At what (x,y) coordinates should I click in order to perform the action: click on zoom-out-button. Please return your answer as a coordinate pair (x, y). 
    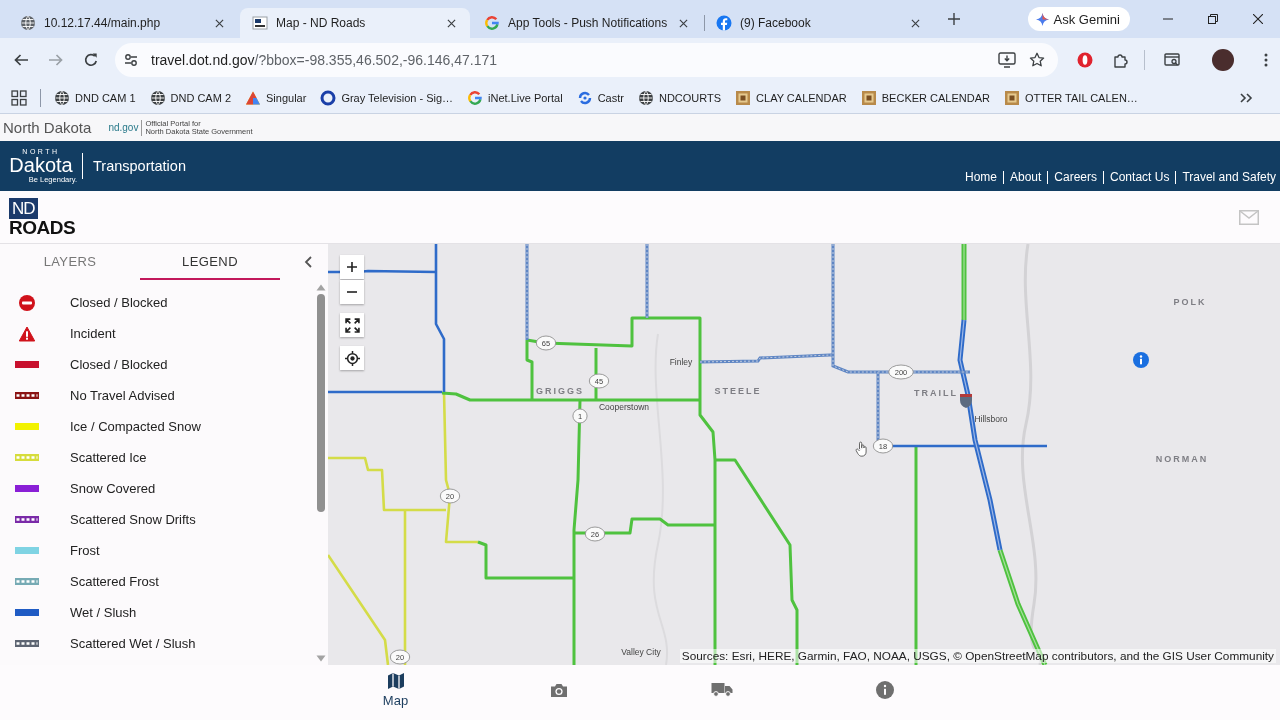
    Looking at the image, I should click on (352, 292).